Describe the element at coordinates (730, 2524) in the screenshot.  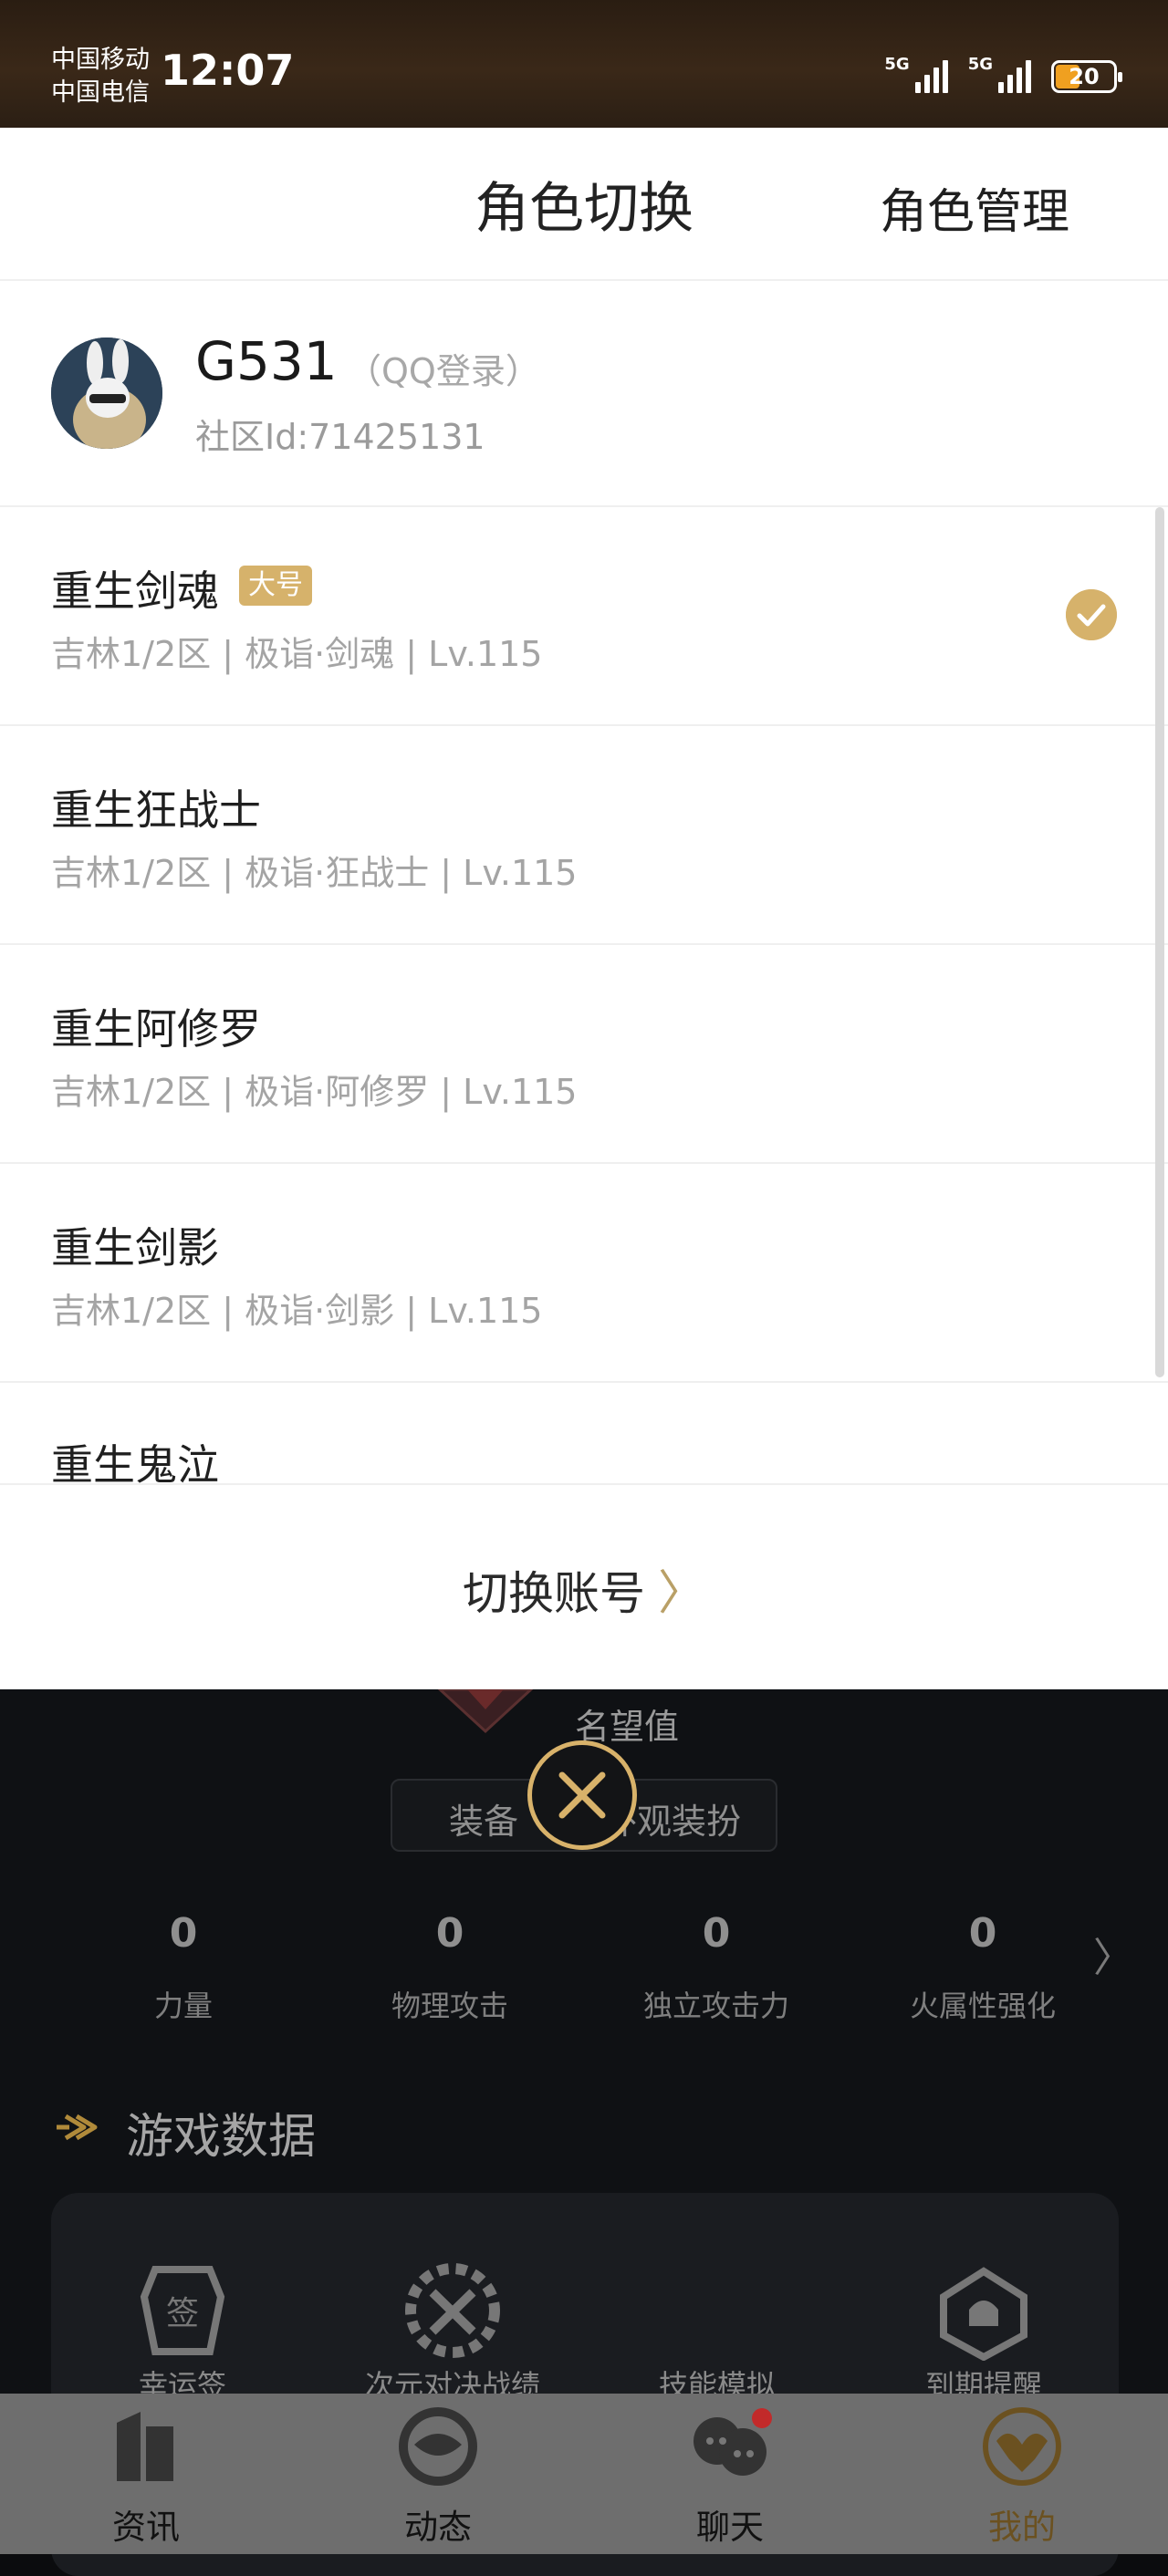
I see `nav-chat: 聊天` at that location.